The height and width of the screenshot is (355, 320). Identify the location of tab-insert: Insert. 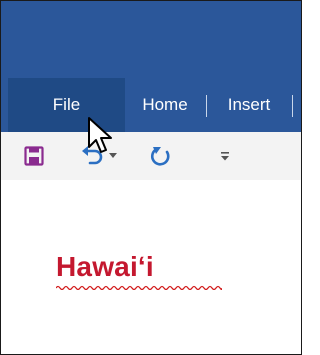
(249, 105).